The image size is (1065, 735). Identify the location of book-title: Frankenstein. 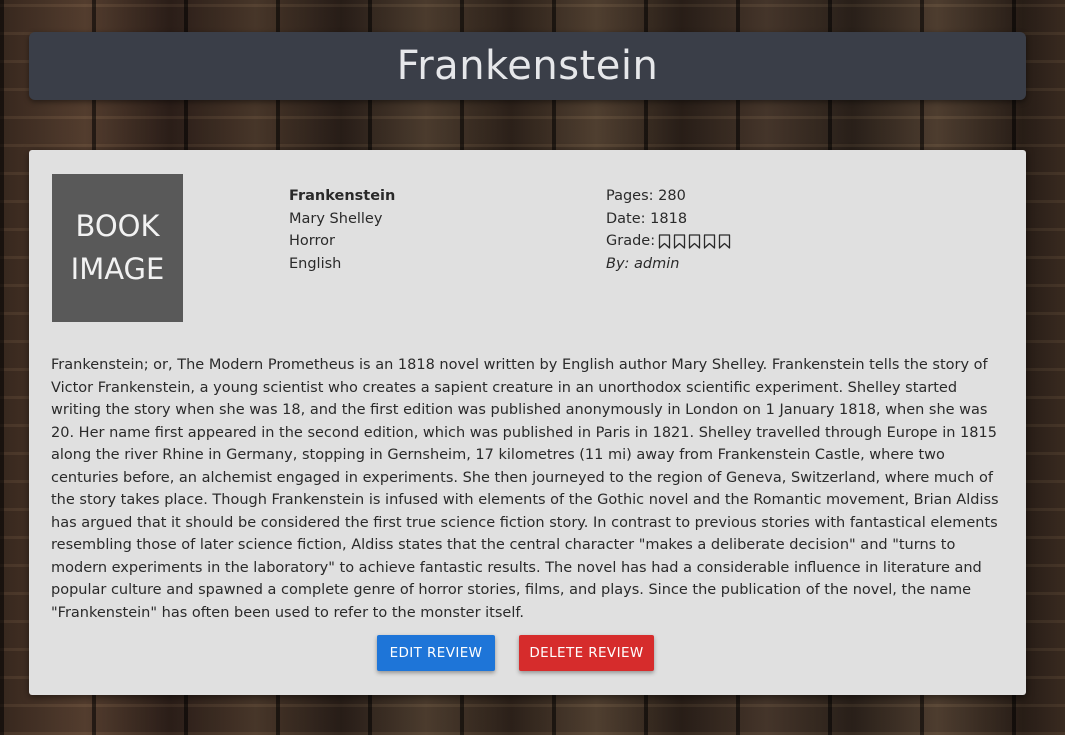
(342, 196).